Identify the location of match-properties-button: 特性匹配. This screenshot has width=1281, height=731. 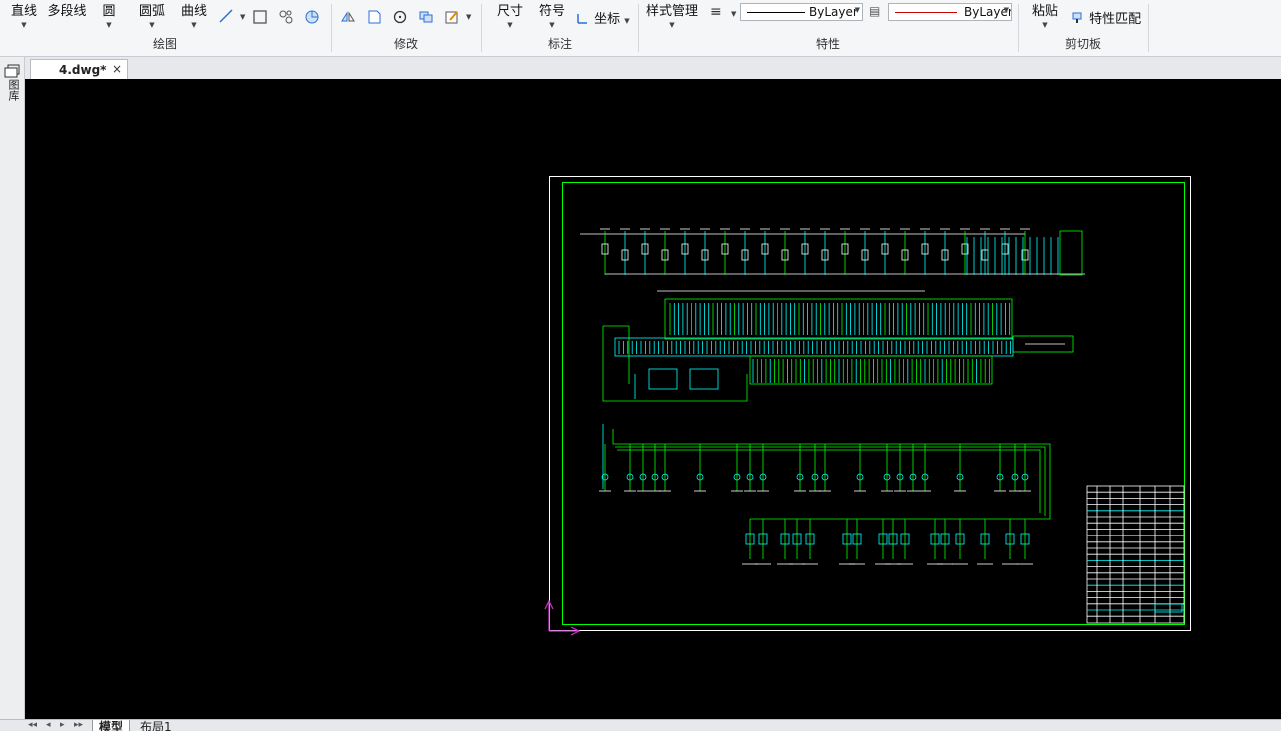
(1106, 17).